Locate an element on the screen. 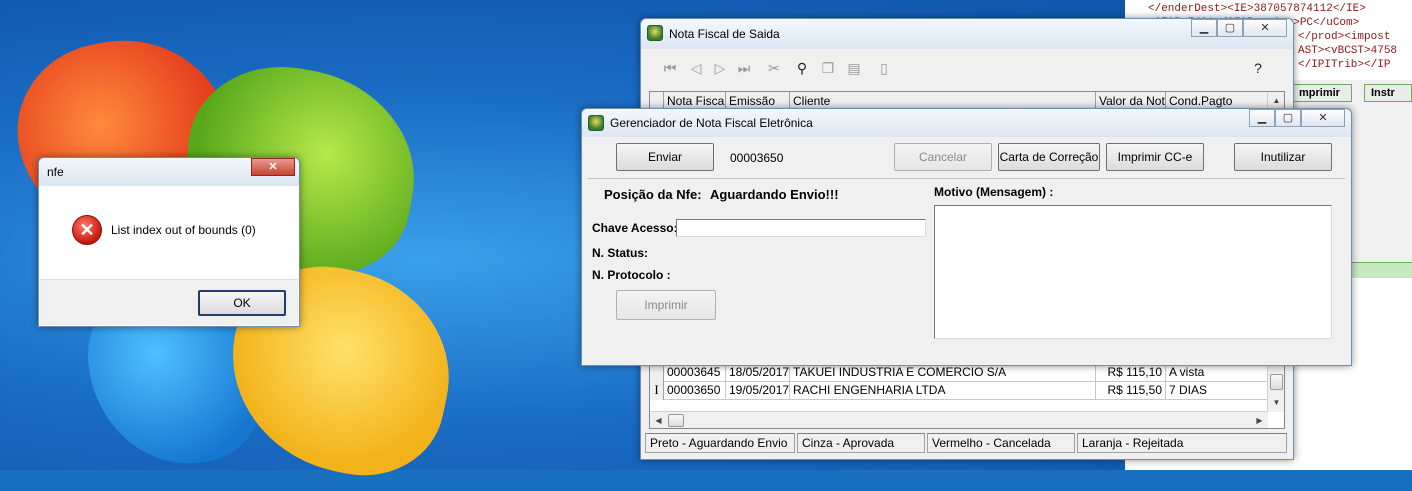 This screenshot has height=491, width=1412. posicao-label: Posição da Nfe: is located at coordinates (653, 194).